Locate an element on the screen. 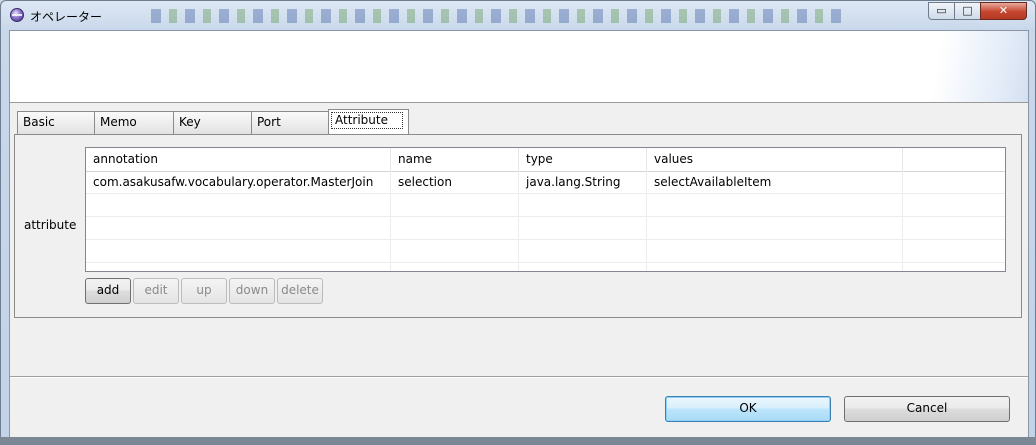  table-cell: selectAvailableItem is located at coordinates (775, 182).